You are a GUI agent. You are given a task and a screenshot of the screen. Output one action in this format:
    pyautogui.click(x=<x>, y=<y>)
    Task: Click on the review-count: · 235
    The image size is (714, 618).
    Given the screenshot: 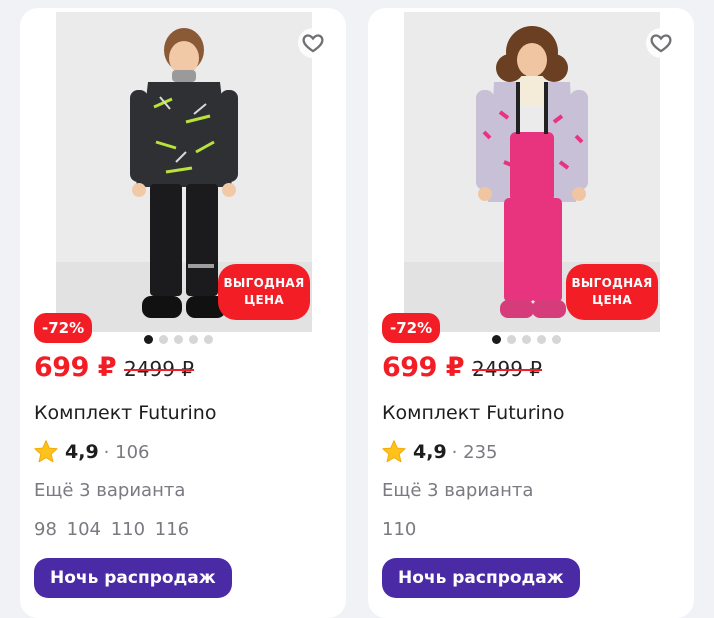 What is the action you would take?
    pyautogui.click(x=474, y=452)
    